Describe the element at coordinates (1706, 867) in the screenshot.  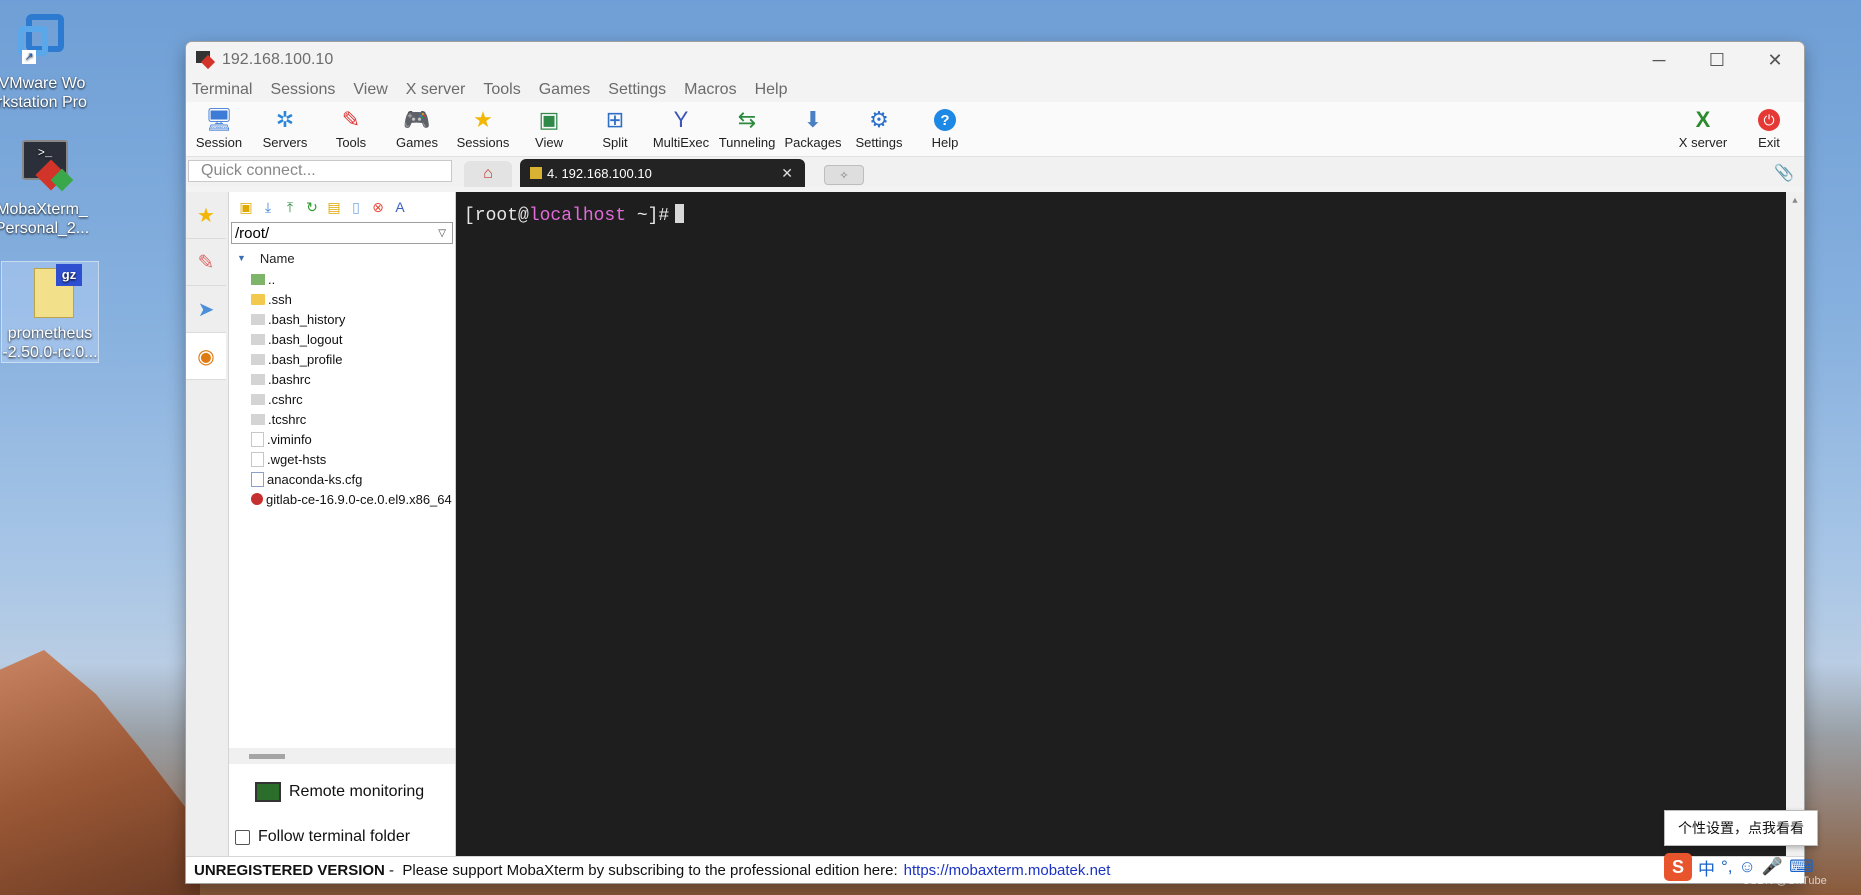
I see `ime-language-label: 中` at that location.